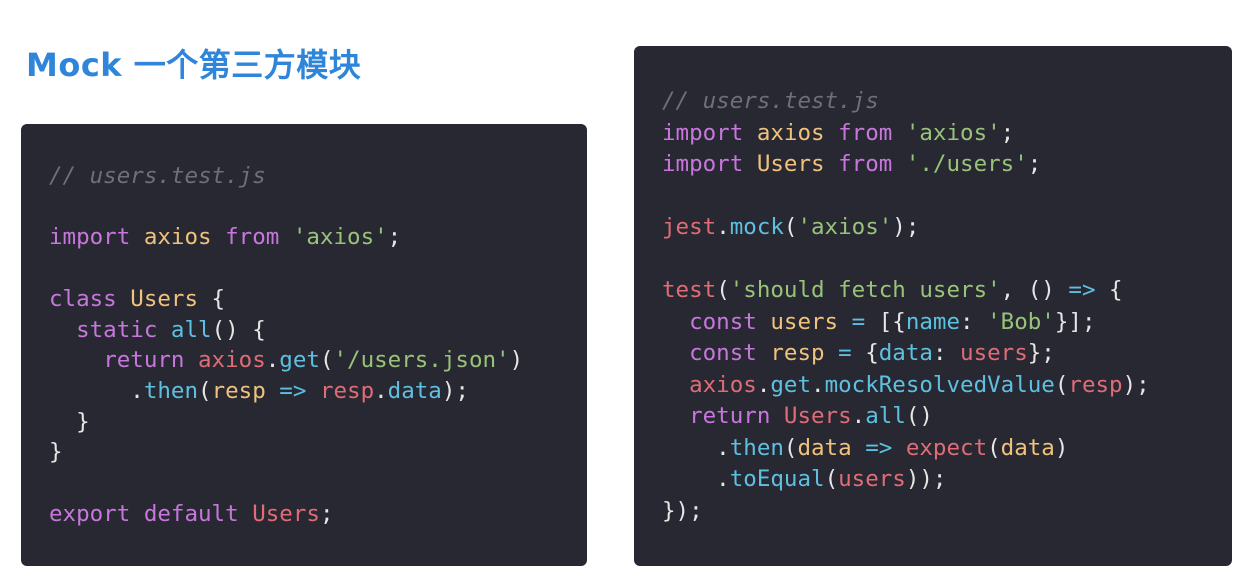  Describe the element at coordinates (682, 510) in the screenshot. I see `code-token: });` at that location.